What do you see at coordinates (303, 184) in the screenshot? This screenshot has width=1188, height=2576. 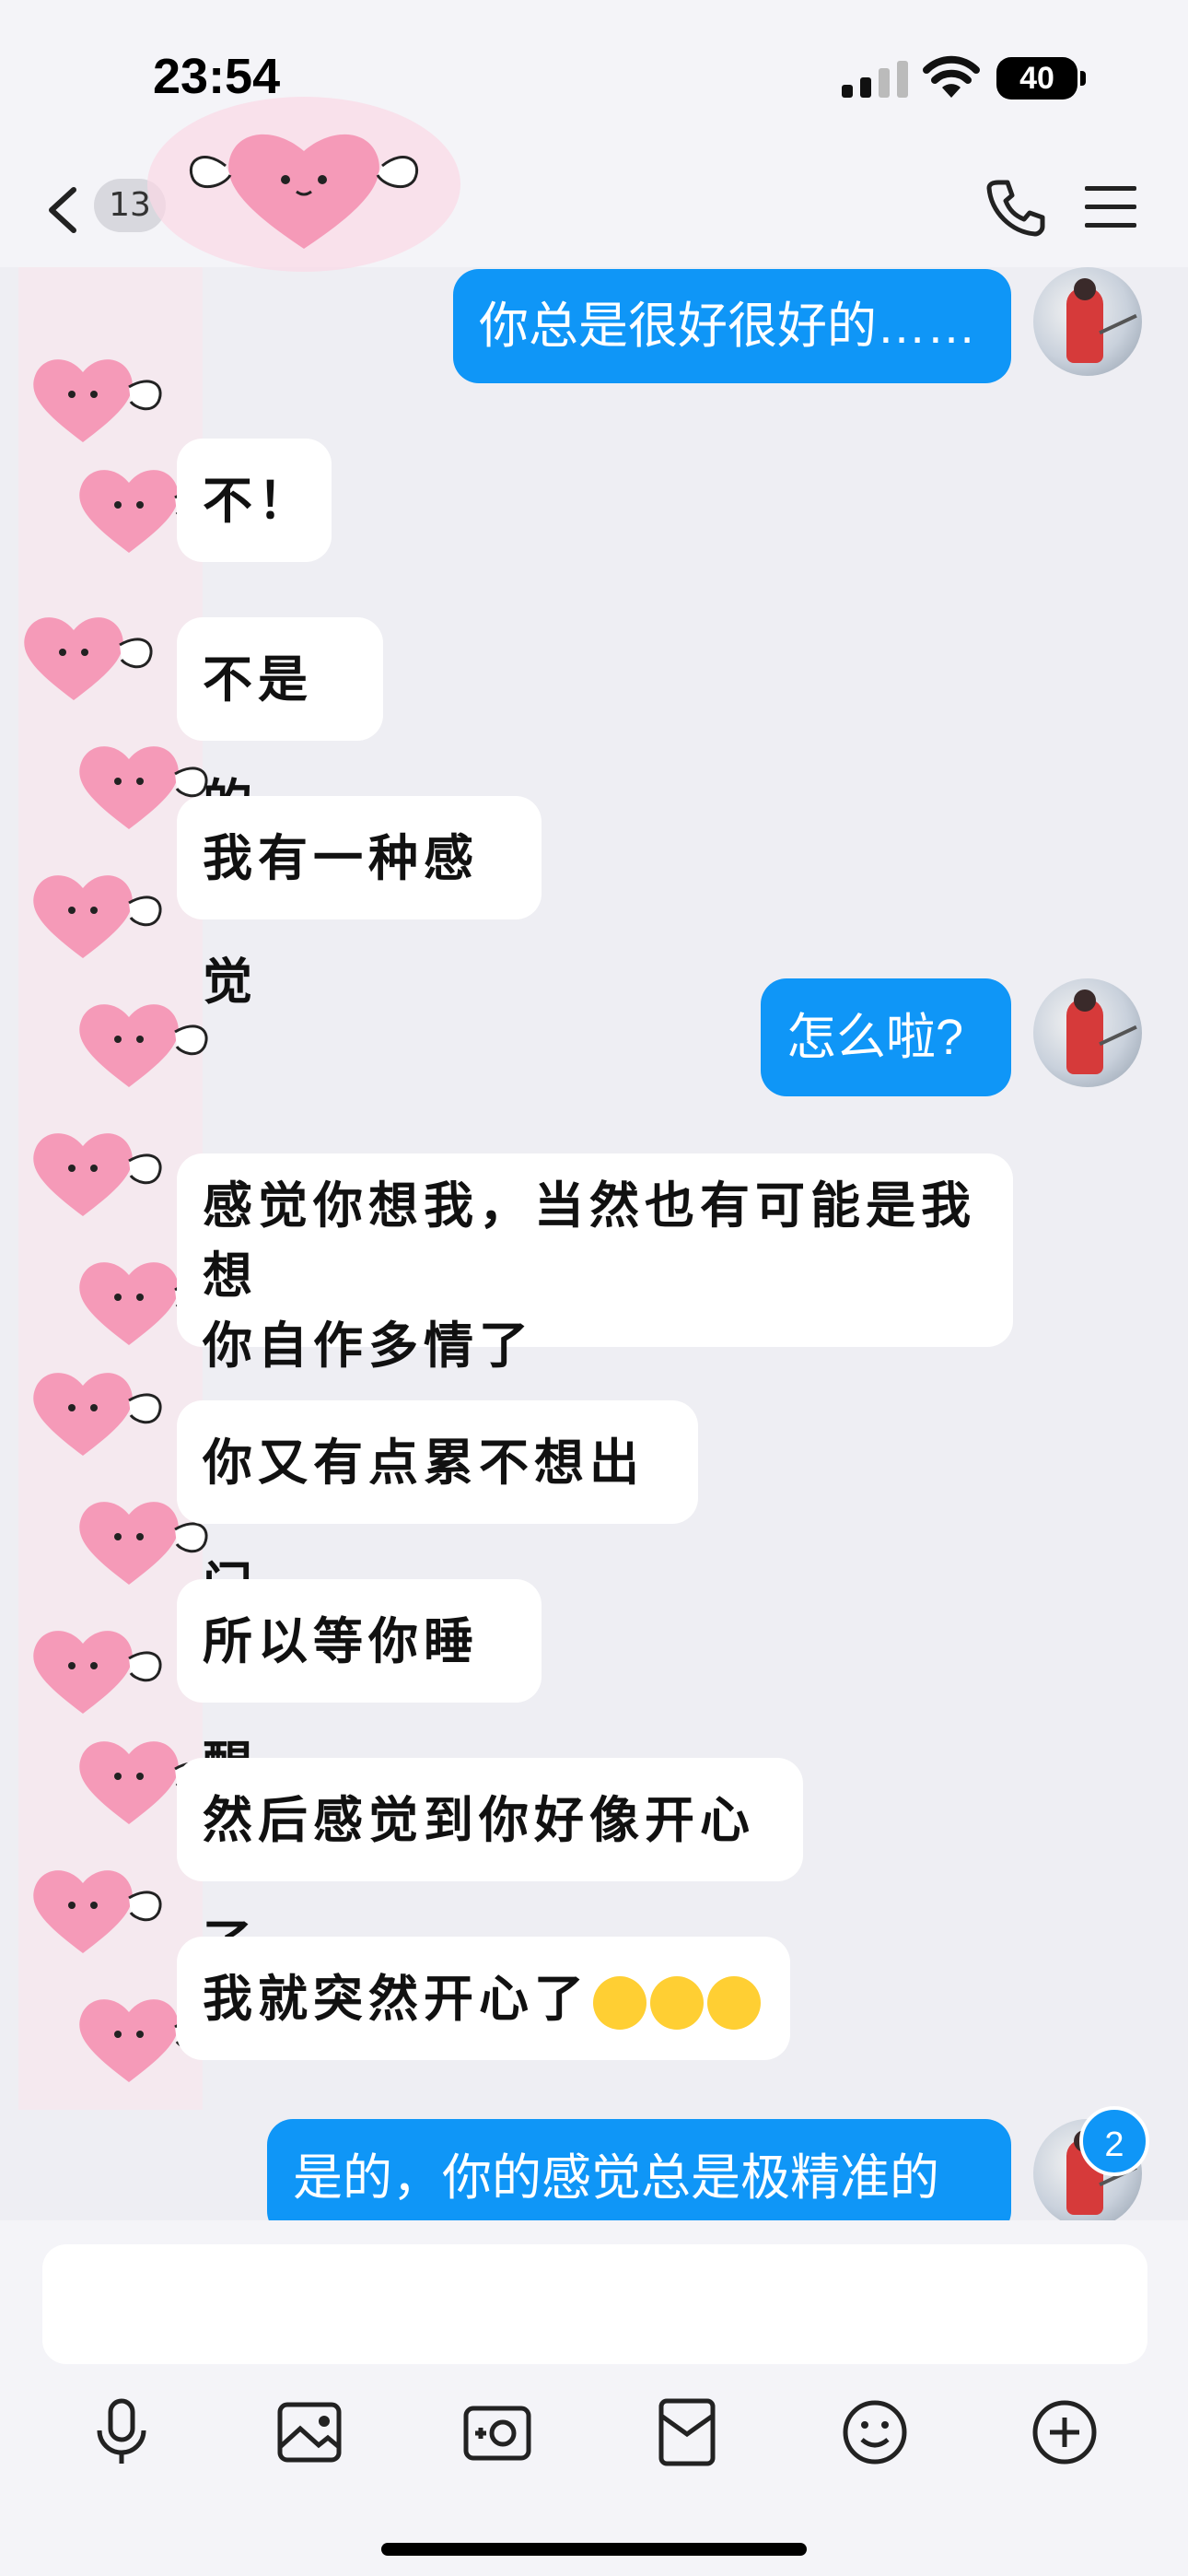 I see `heart-sticker-decoration` at bounding box center [303, 184].